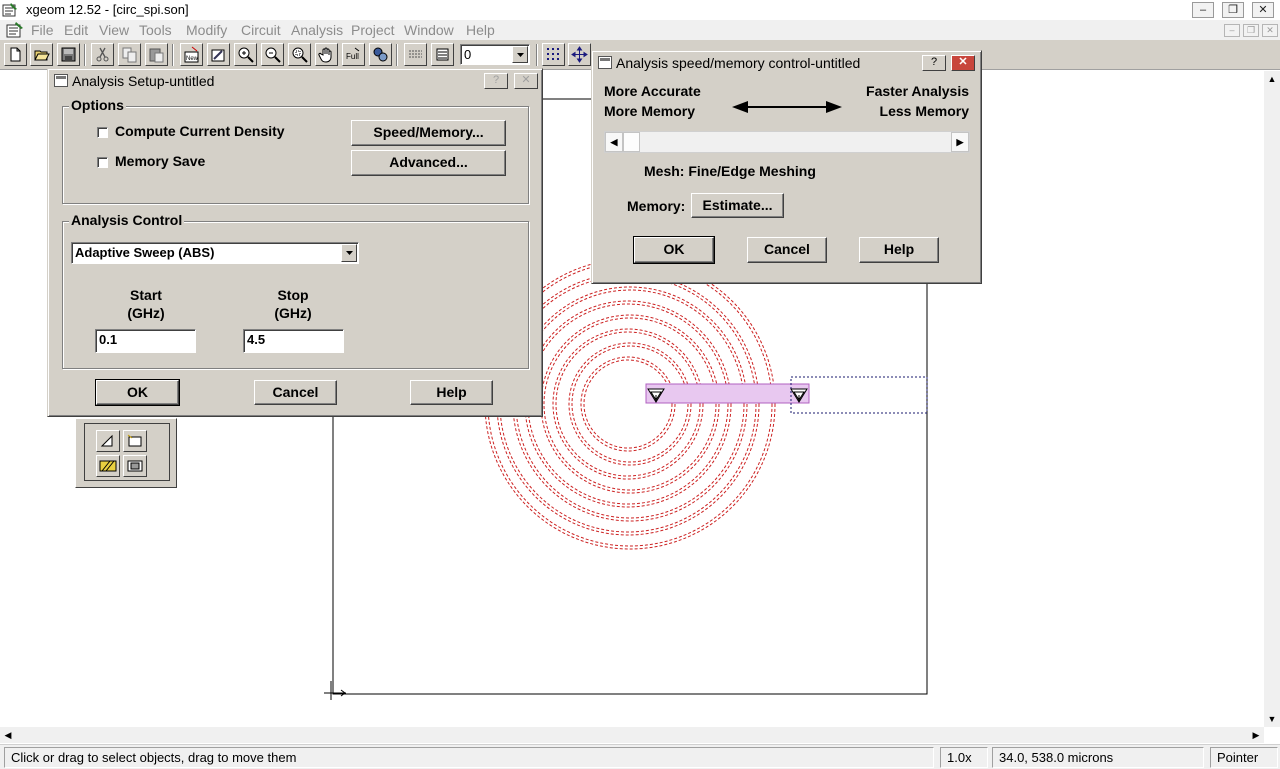 The height and width of the screenshot is (769, 1280). What do you see at coordinates (1244, 757) in the screenshot?
I see `tool-mode: Pointer` at bounding box center [1244, 757].